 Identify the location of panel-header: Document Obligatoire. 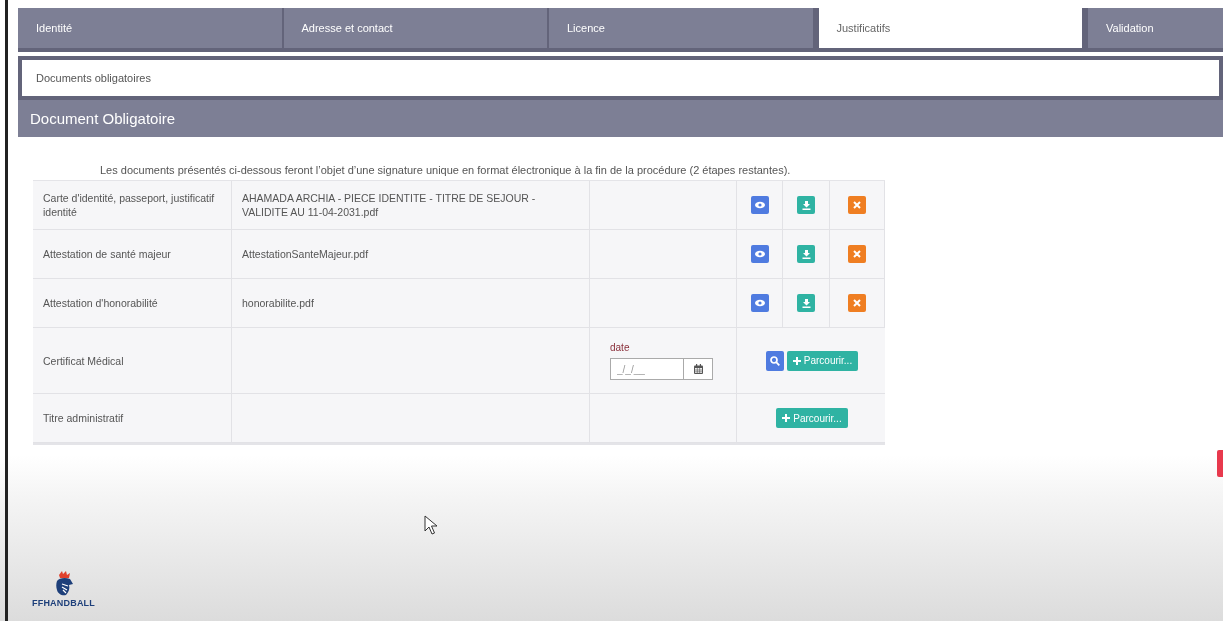
(620, 118).